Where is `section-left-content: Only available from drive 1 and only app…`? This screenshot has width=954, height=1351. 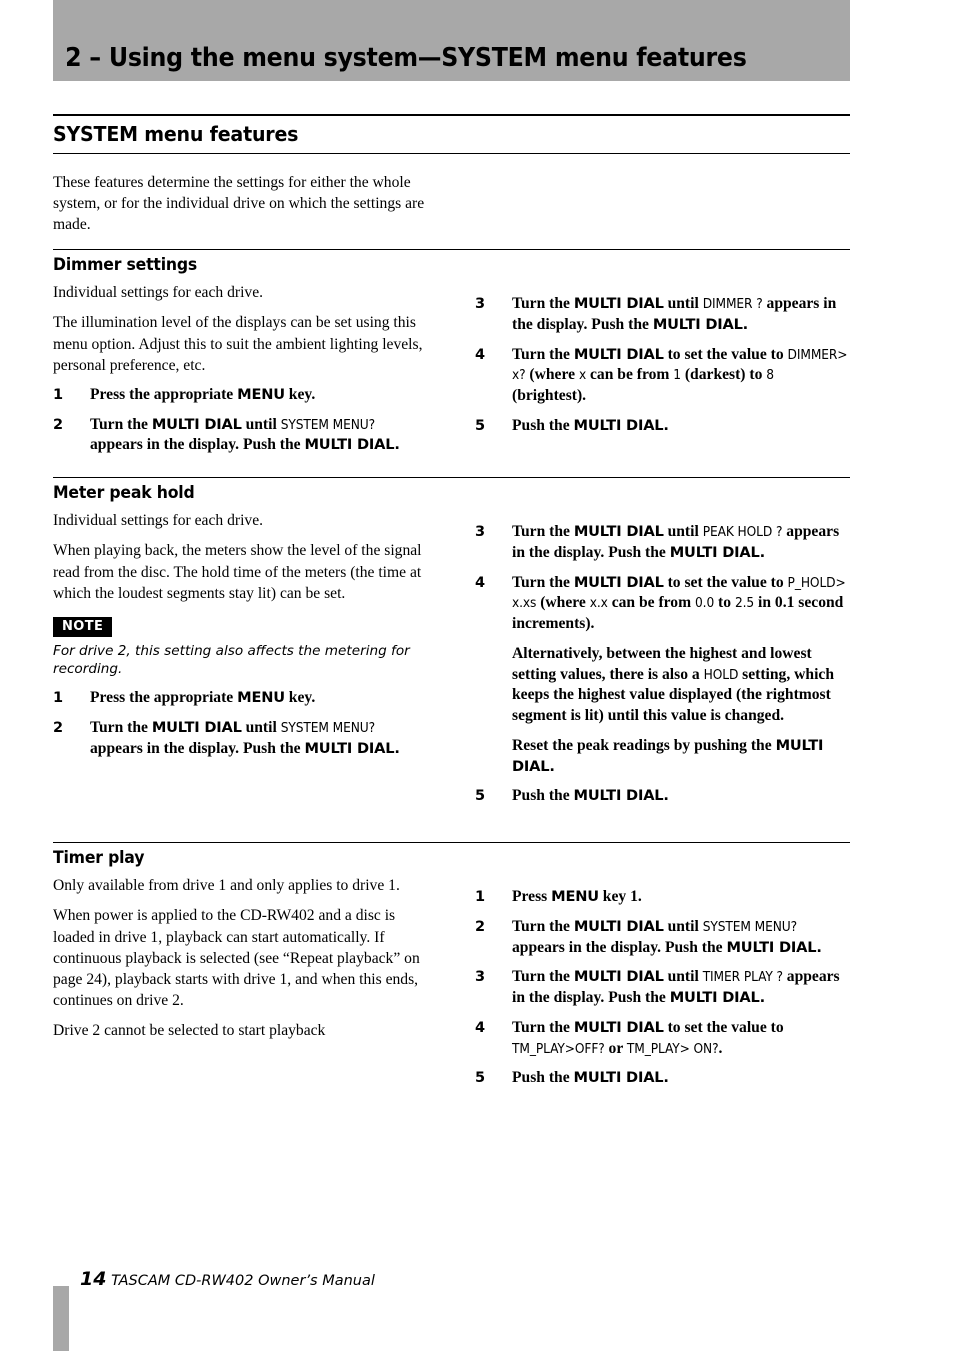 section-left-content: Only available from drive 1 and only app… is located at coordinates (240, 958).